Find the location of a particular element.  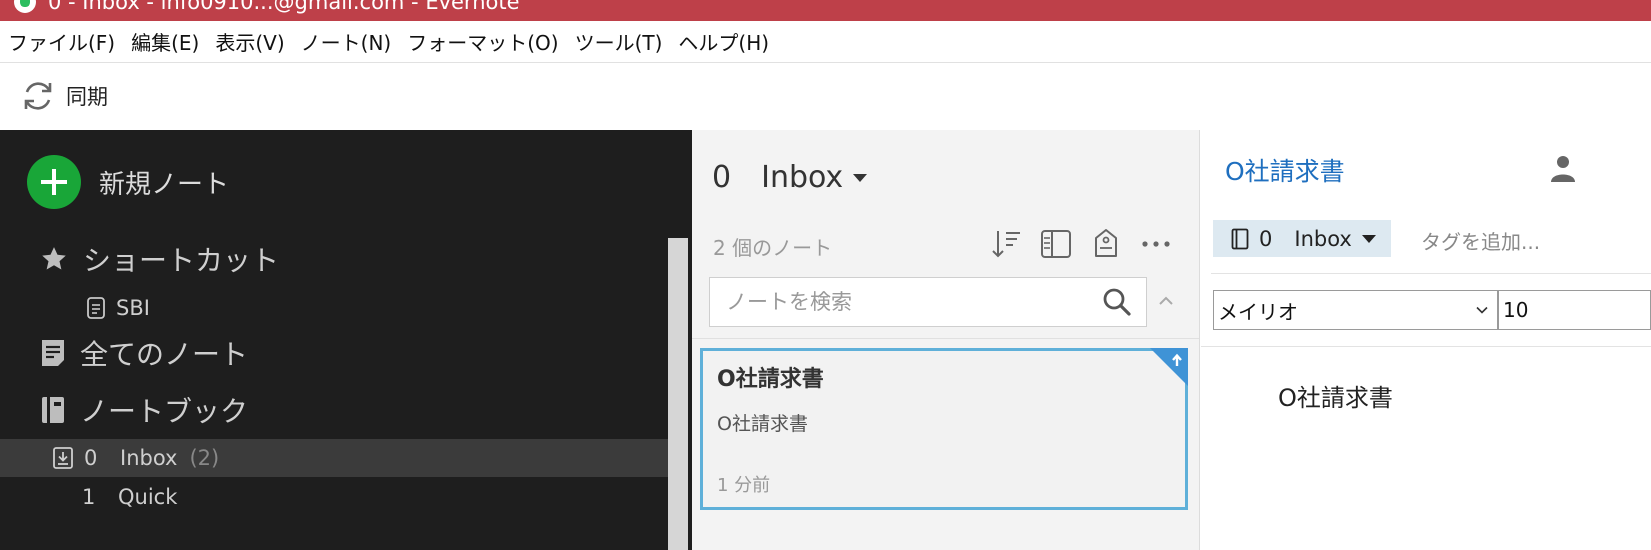

note-search-input is located at coordinates (906, 302).